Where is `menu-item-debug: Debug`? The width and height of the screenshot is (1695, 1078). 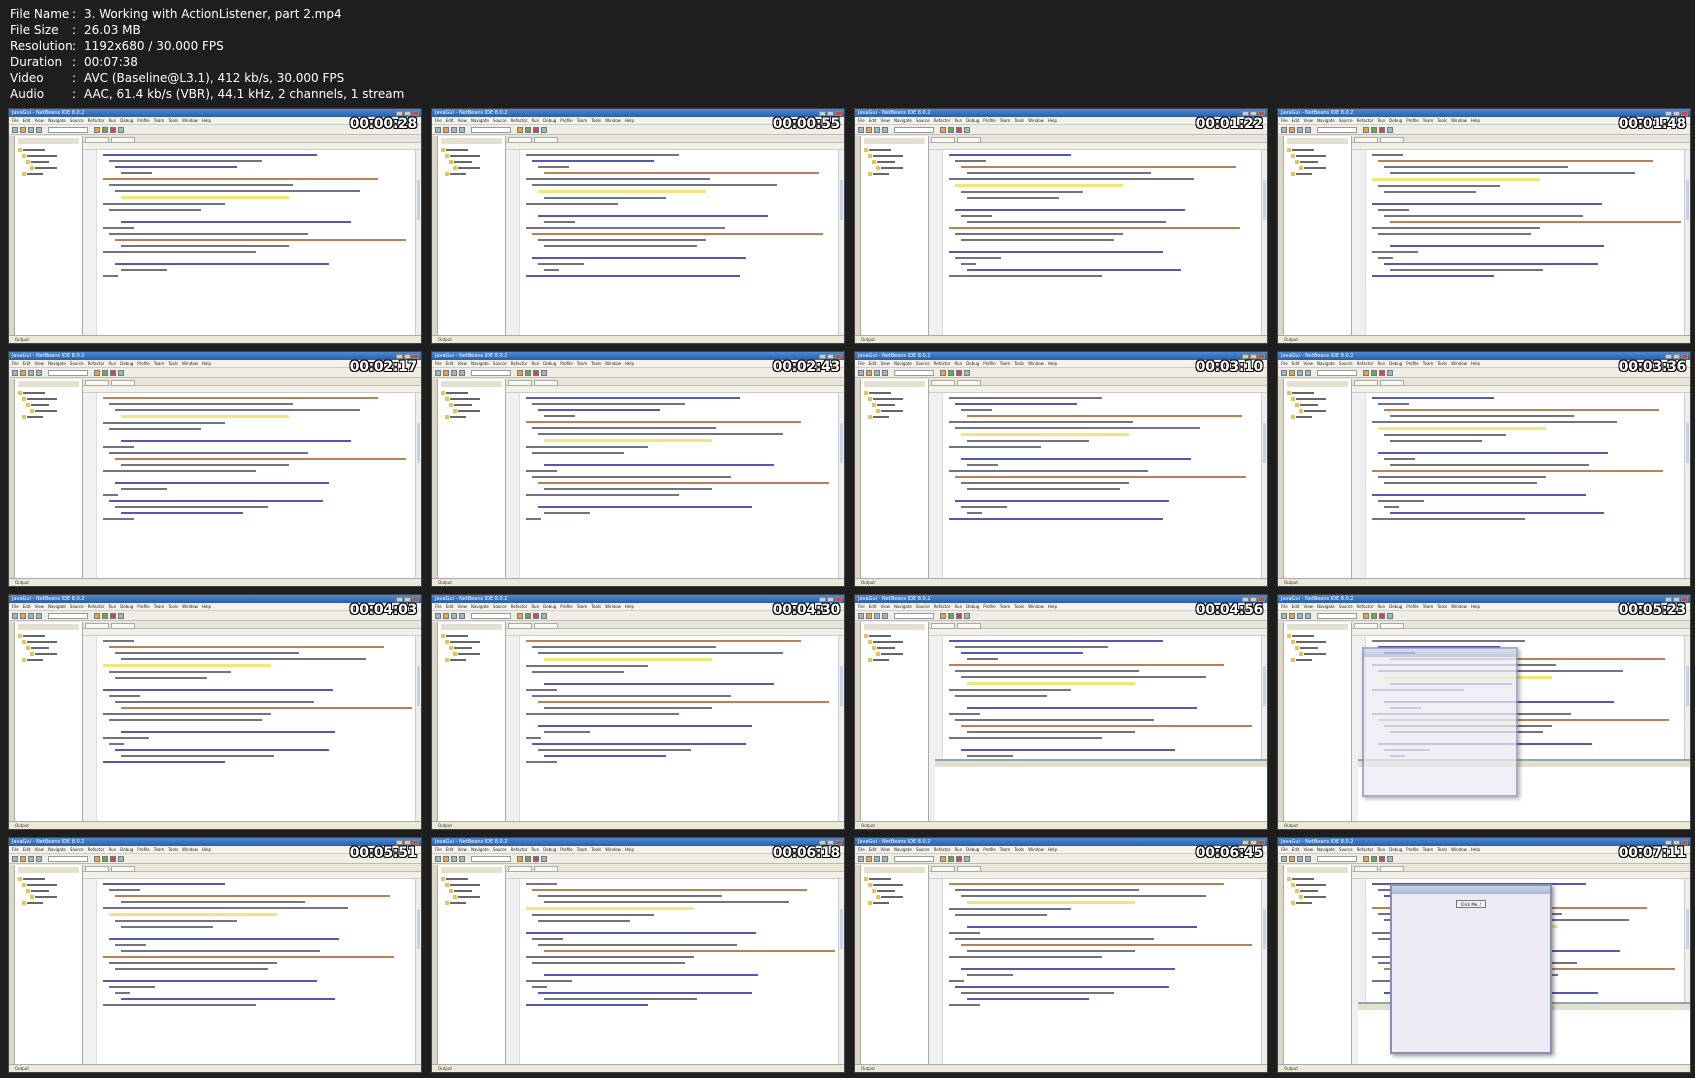
menu-item-debug: Debug is located at coordinates (126, 363).